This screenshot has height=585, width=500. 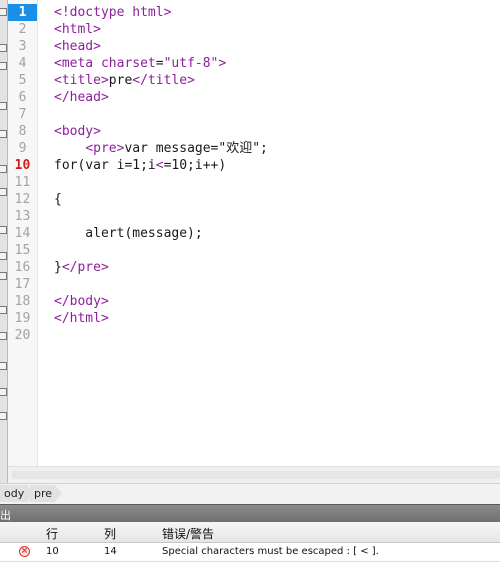 What do you see at coordinates (22, 12) in the screenshot?
I see `line-number: 1` at bounding box center [22, 12].